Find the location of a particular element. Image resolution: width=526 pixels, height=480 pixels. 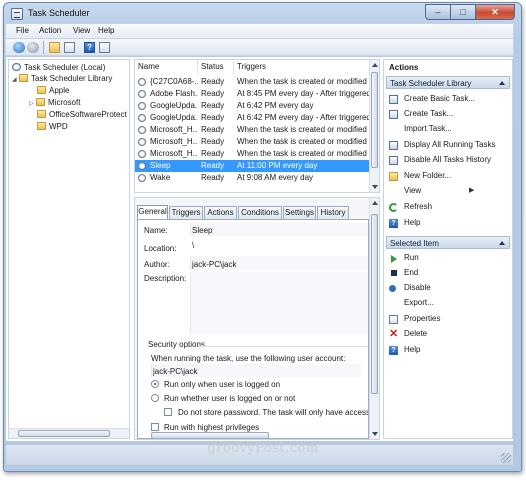

toolbar: ? is located at coordinates (259, 47).